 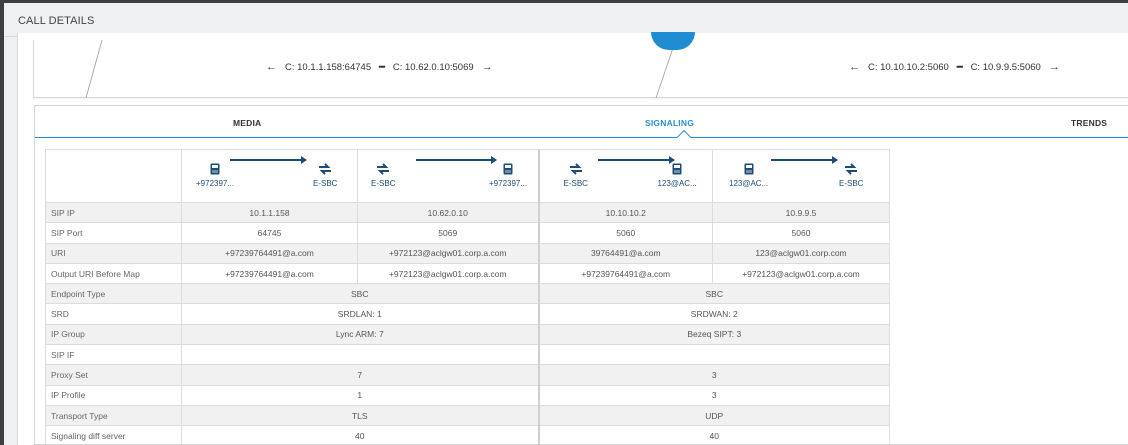 I want to click on tab-signaling: SIGNALING, so click(x=669, y=123).